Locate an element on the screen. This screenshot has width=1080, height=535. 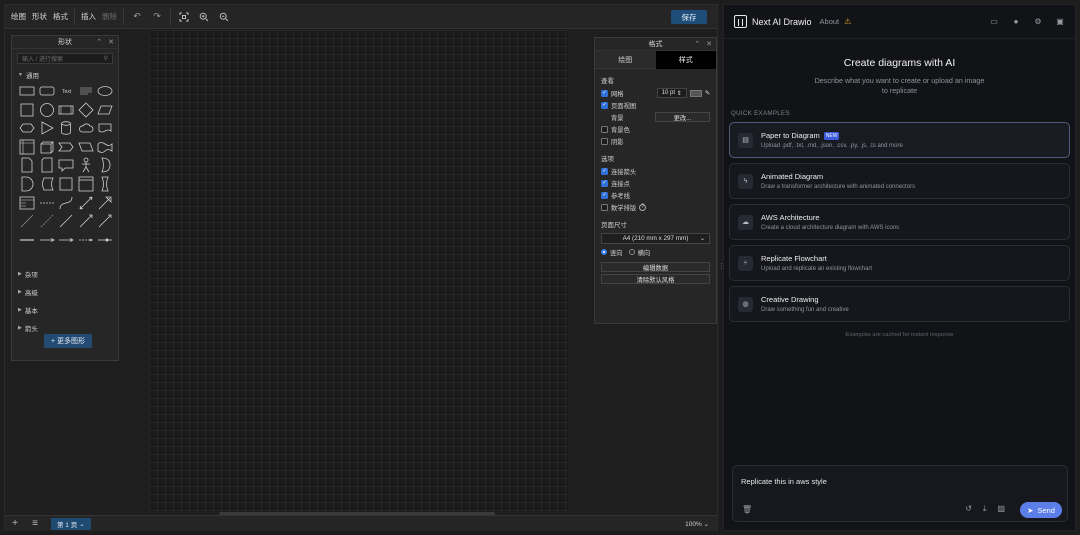
line-shape is located at coordinates (27, 221).